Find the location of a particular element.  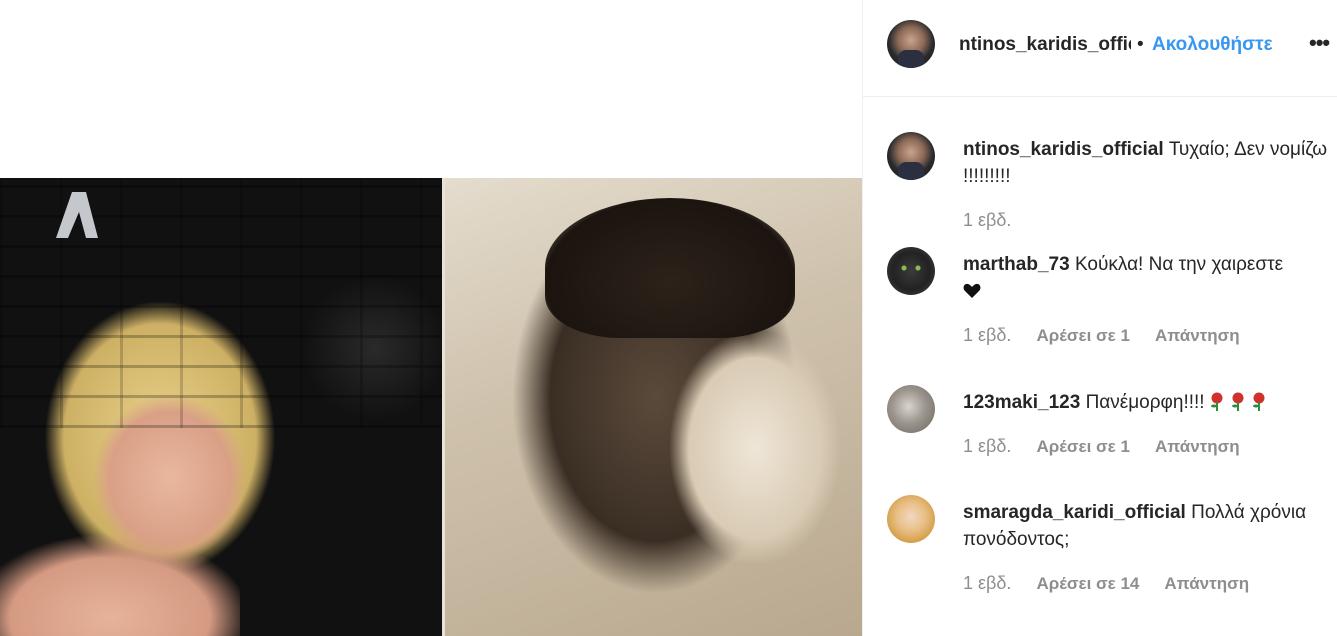

author-username: ntinos_karidis_offic is located at coordinates (1045, 45).